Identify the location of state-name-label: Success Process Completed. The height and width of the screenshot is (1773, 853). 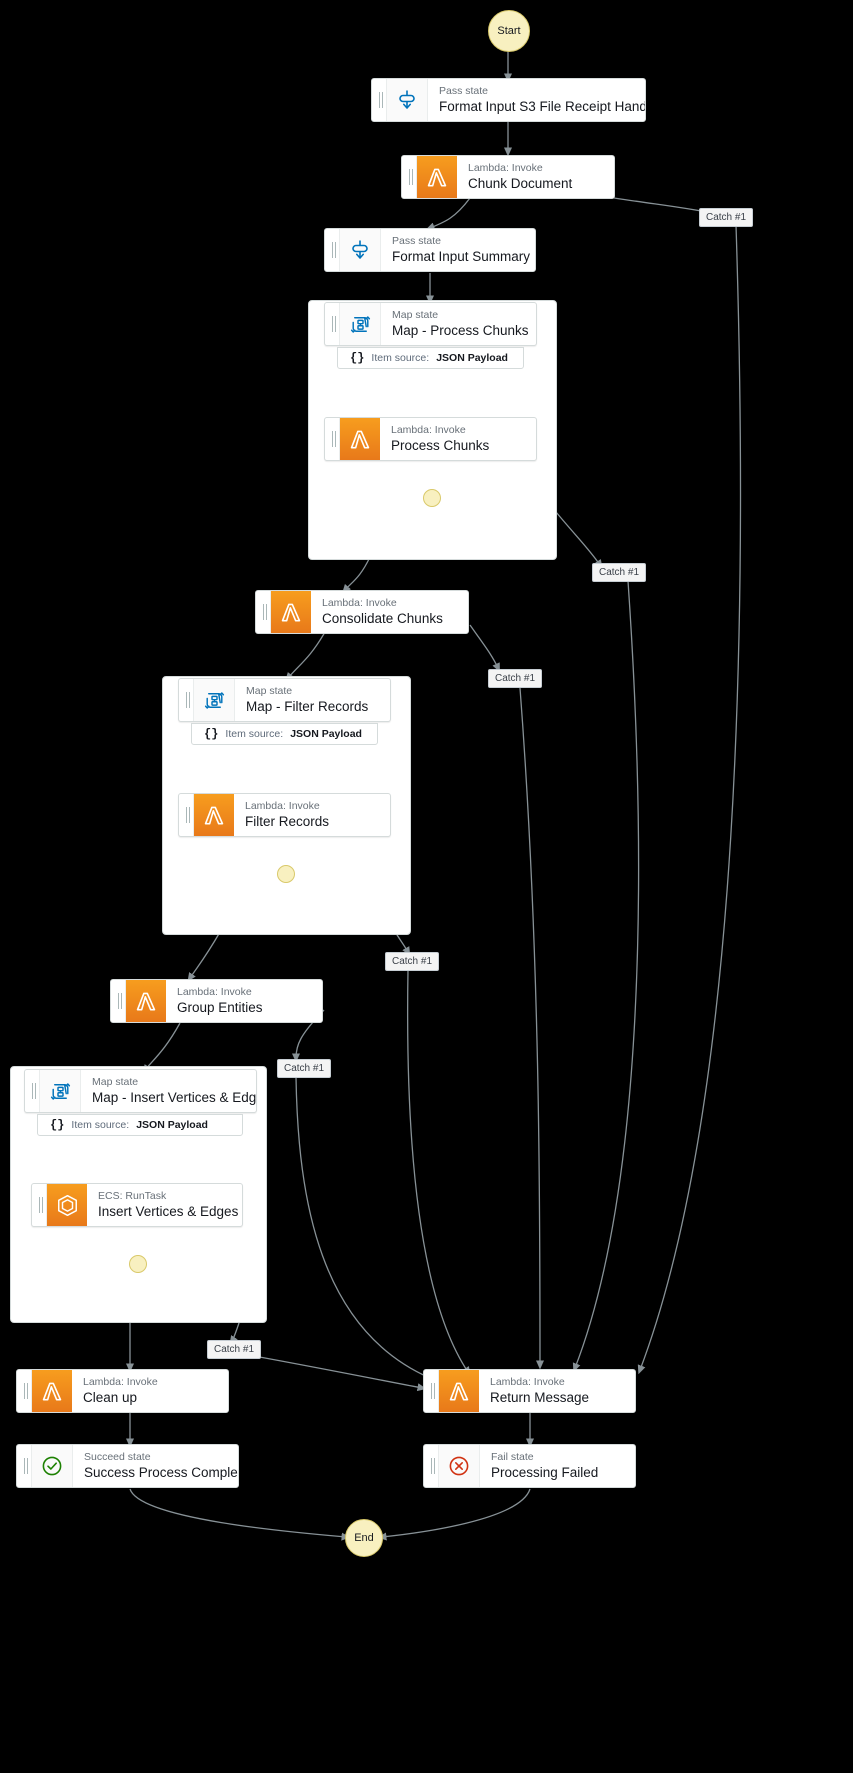
(161, 1472).